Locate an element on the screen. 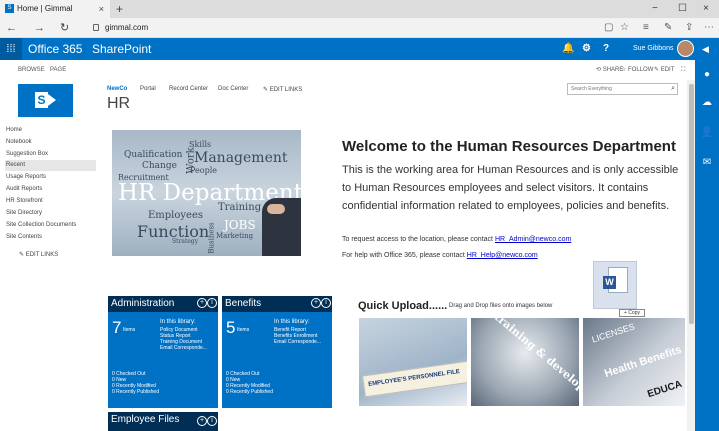  copy-tooltip: + Copy is located at coordinates (632, 313).